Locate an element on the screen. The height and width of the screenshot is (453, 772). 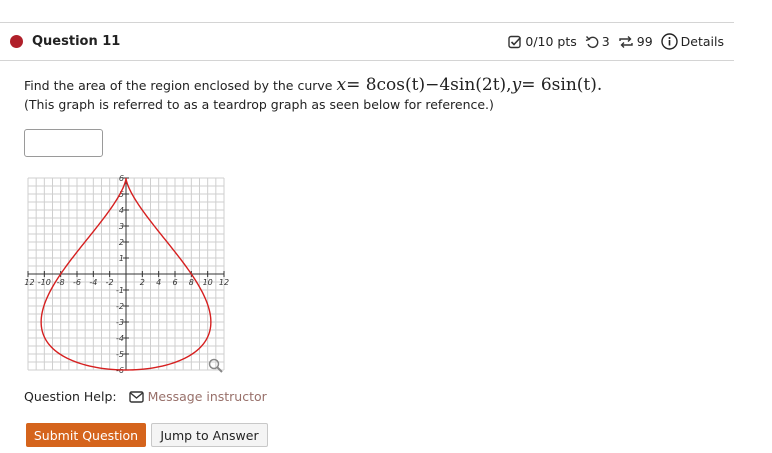
submit-question-button: Submit Question is located at coordinates (86, 435).